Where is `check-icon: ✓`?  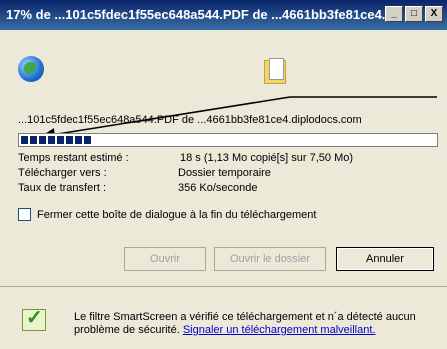 check-icon: ✓ is located at coordinates (34, 318).